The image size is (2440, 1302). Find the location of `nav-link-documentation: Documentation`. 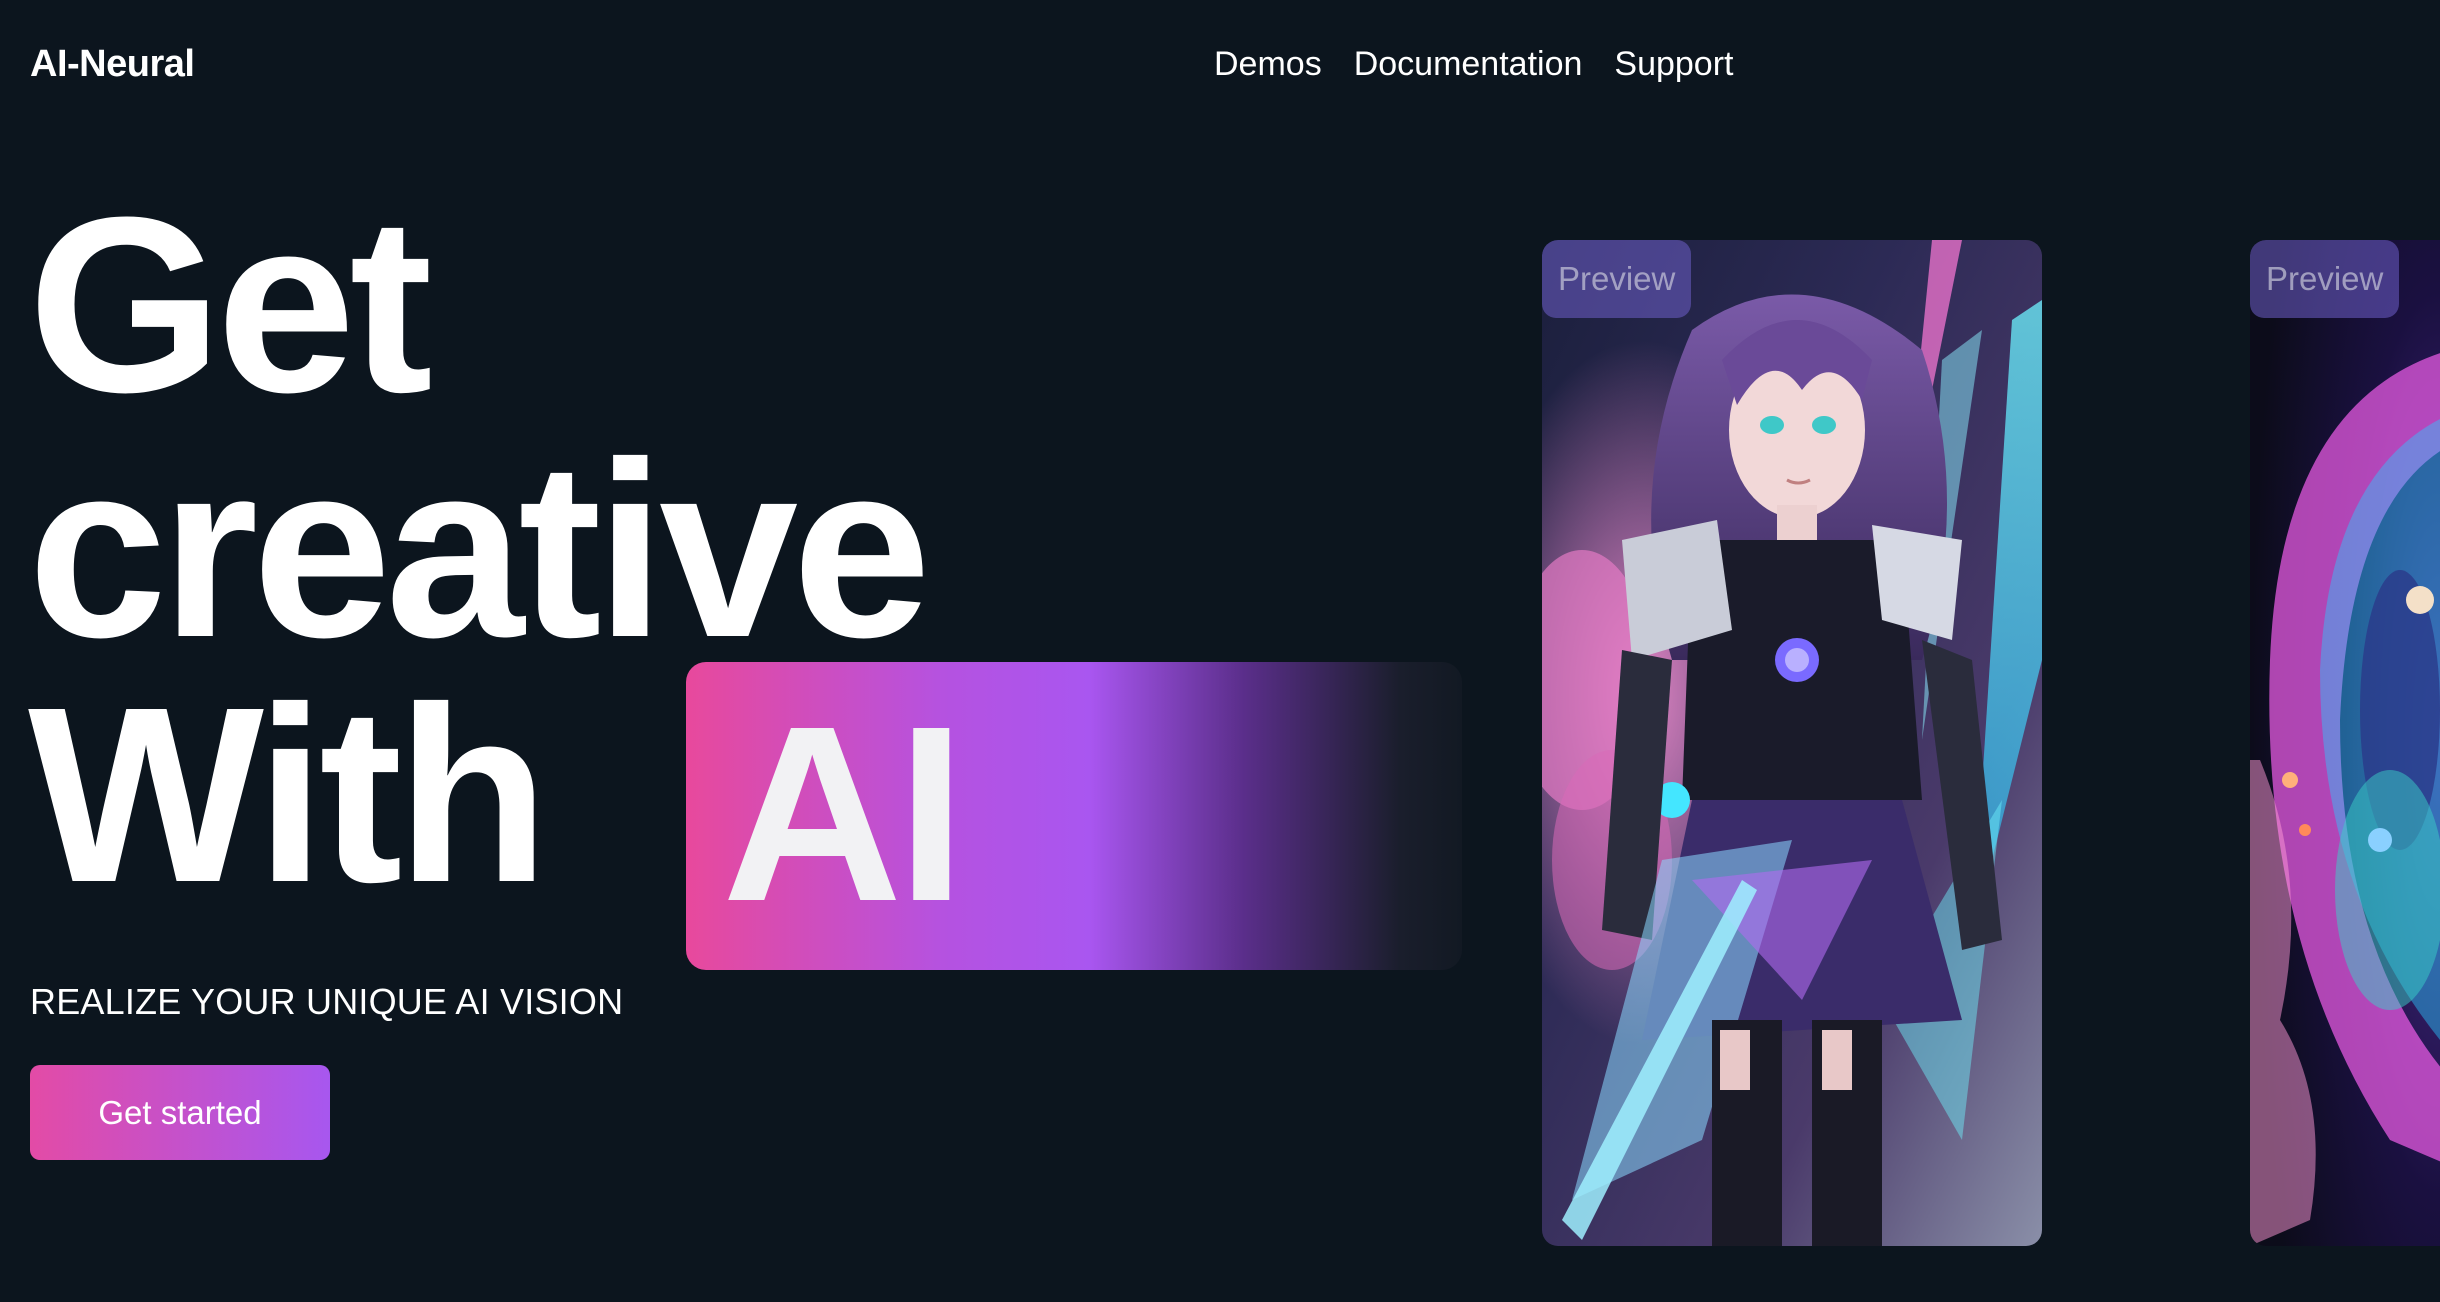

nav-link-documentation: Documentation is located at coordinates (1468, 64).